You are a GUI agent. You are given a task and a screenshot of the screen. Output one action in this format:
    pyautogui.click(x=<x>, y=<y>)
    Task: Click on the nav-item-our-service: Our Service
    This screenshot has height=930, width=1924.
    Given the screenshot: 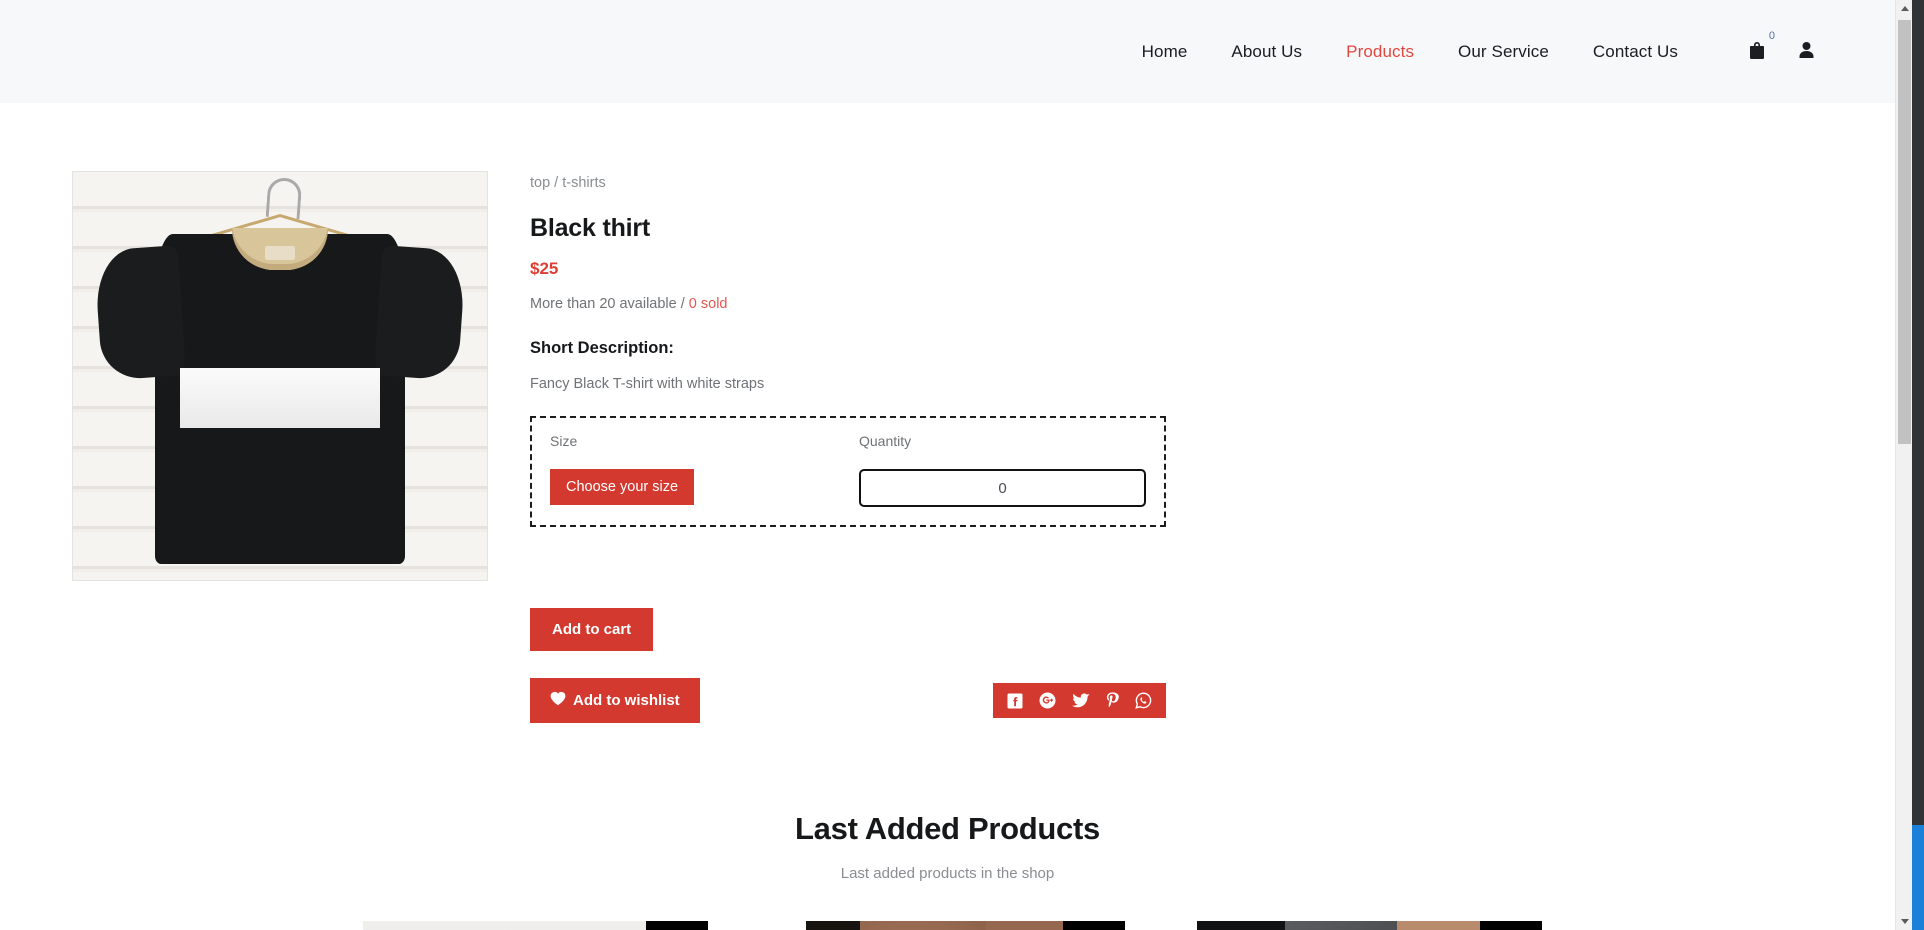 What is the action you would take?
    pyautogui.click(x=1503, y=52)
    